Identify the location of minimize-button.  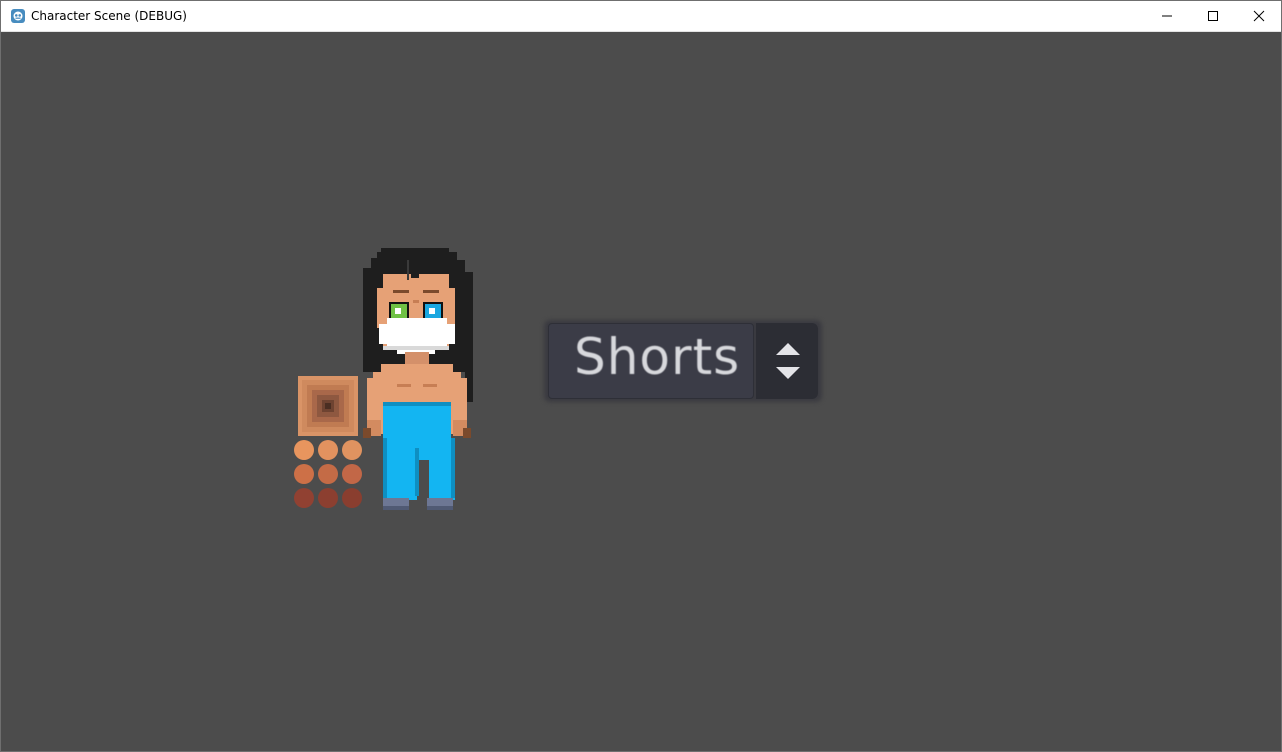
(1167, 16).